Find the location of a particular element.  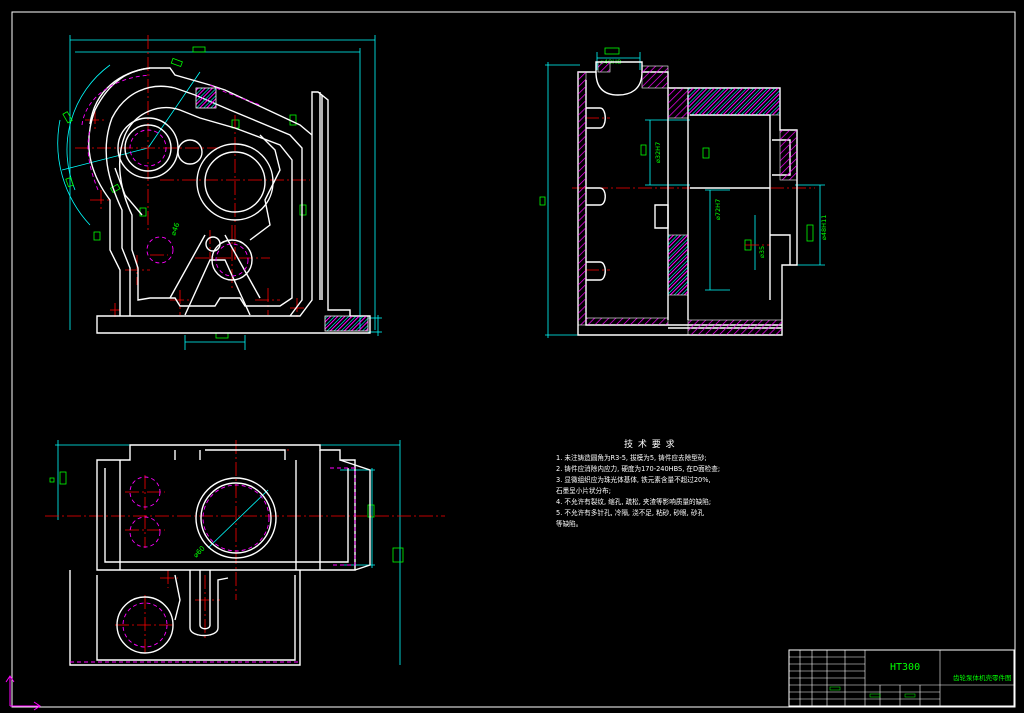

title-block-material: HT300 is located at coordinates (905, 667).